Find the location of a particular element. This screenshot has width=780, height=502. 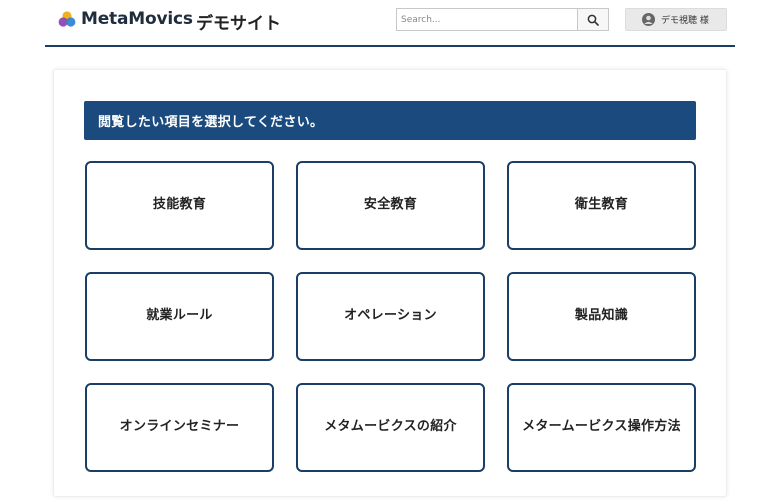

user-name: デモ視聴 様 is located at coordinates (685, 21).